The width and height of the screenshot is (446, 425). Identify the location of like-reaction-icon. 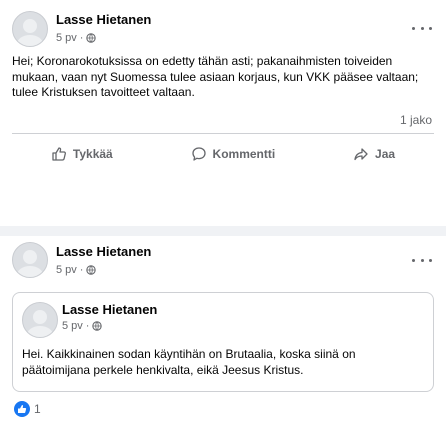
(22, 409).